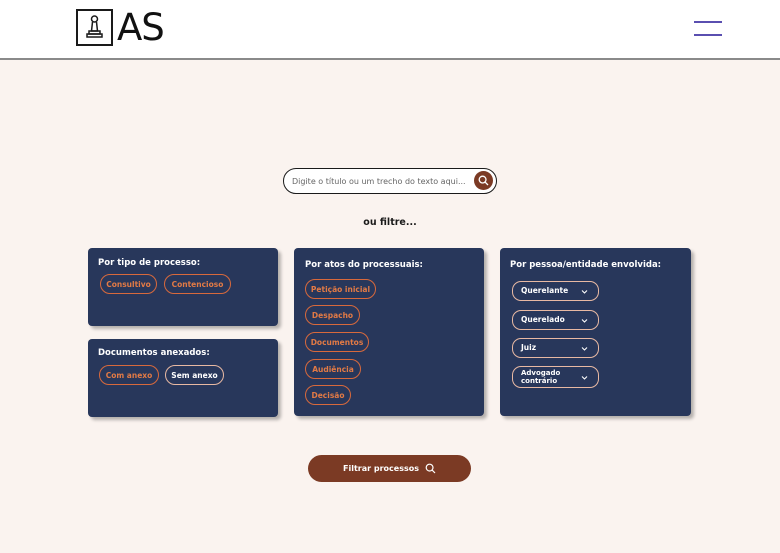 This screenshot has height=553, width=780. I want to click on search-bar, so click(390, 181).